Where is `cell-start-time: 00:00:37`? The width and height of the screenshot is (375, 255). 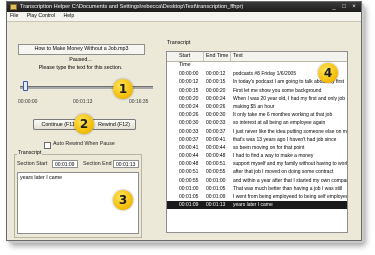
cell-start-time: 00:00:37 is located at coordinates (189, 139).